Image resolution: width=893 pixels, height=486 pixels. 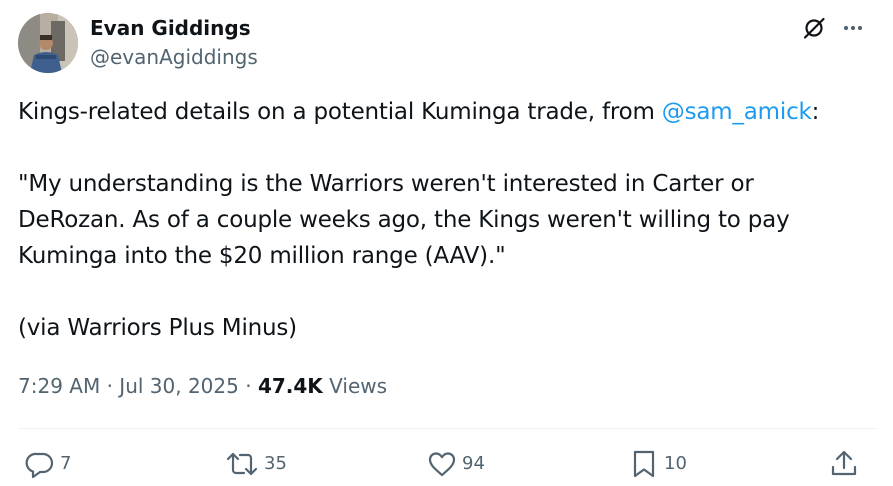 I want to click on tweet-time: 7:29 AM, so click(x=59, y=386).